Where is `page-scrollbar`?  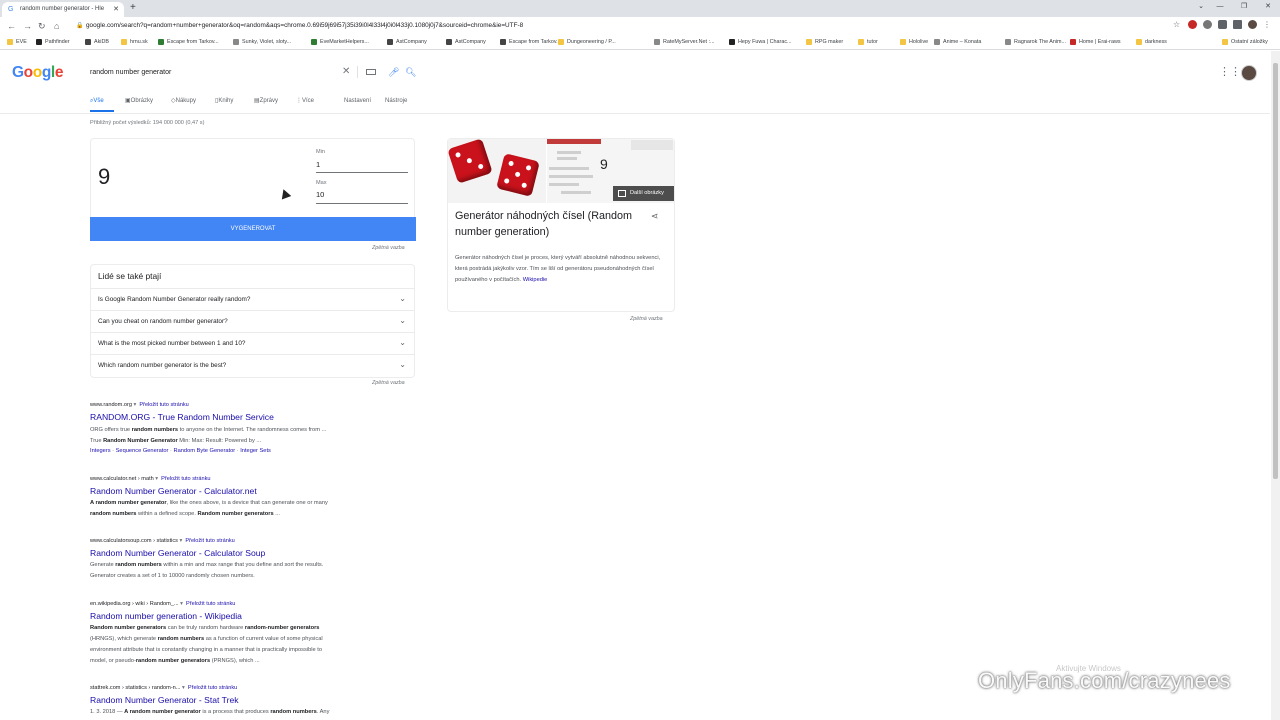 page-scrollbar is located at coordinates (1275, 385).